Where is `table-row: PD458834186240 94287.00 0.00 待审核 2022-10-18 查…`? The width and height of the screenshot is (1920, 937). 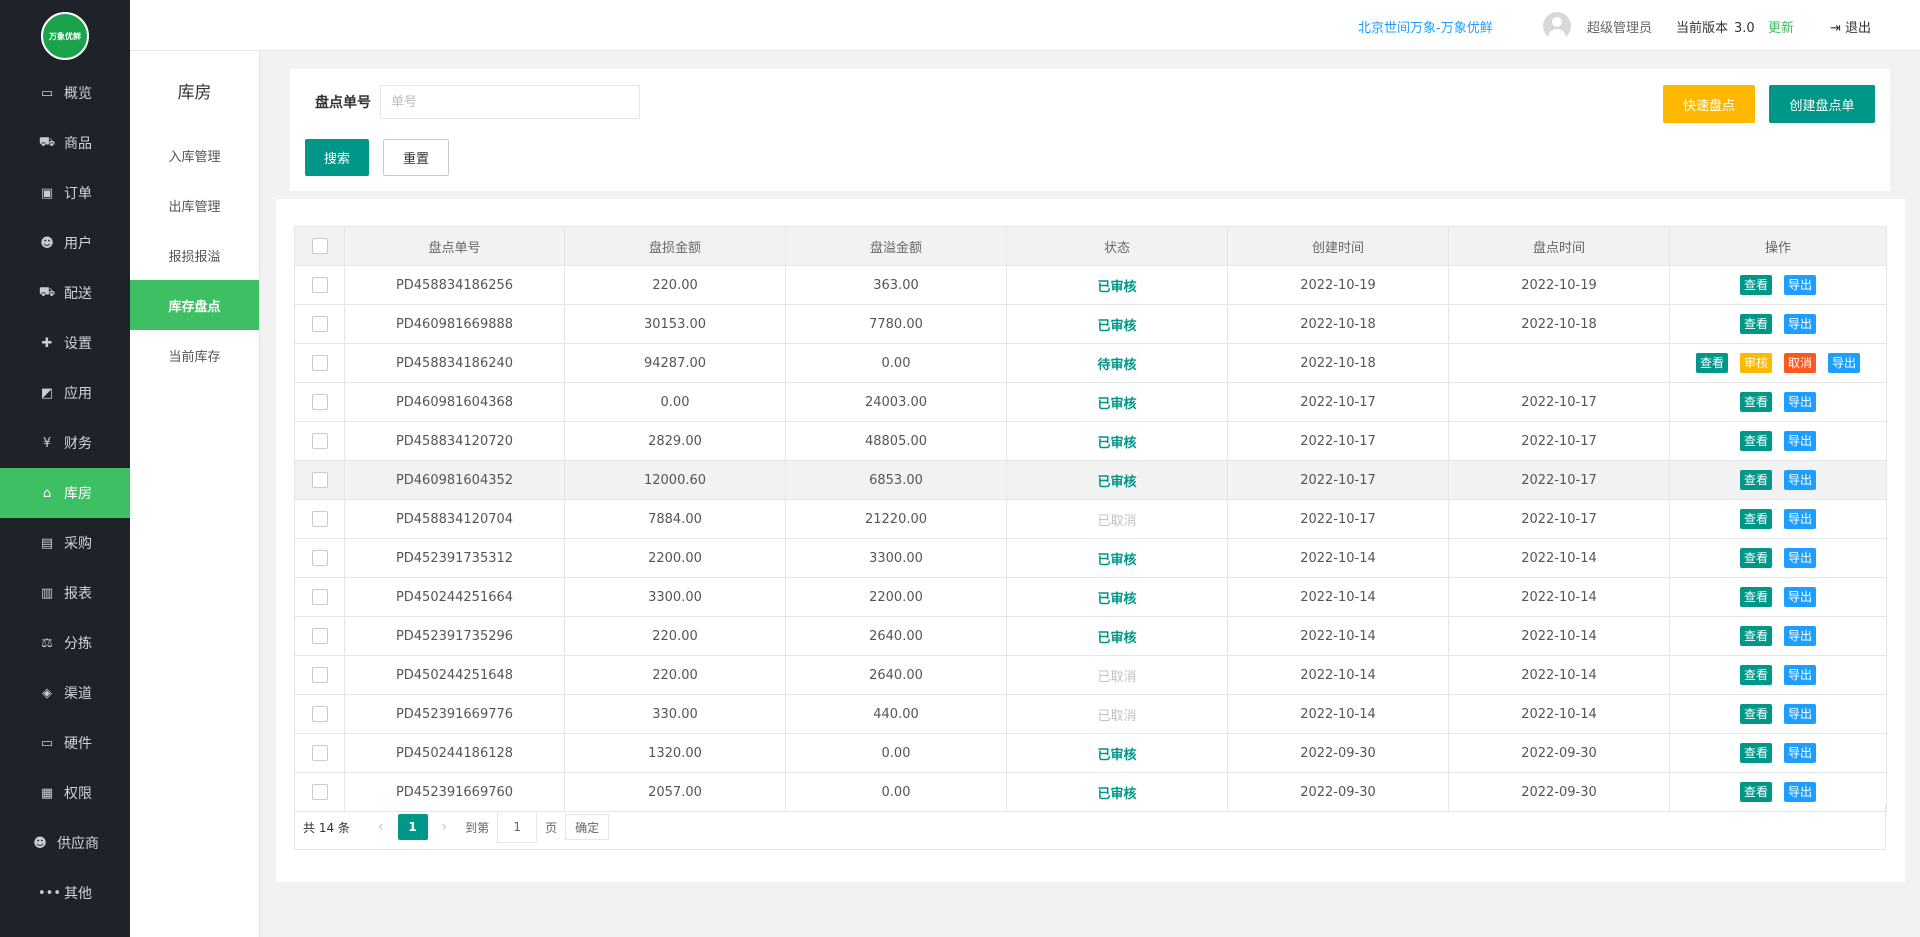 table-row: PD458834186240 94287.00 0.00 待审核 2022-10-18 查… is located at coordinates (1090, 363).